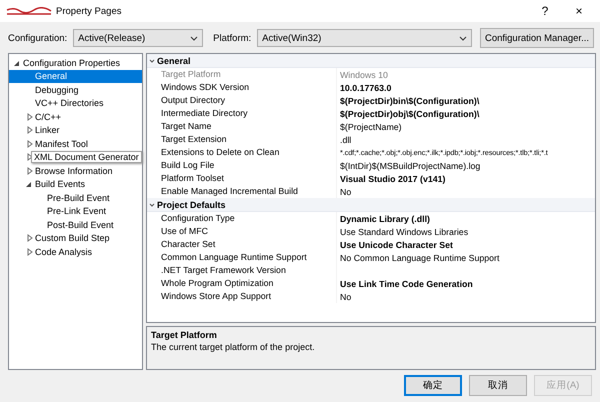 The image size is (600, 402). I want to click on tree-item: Custom Build Step, so click(75, 238).